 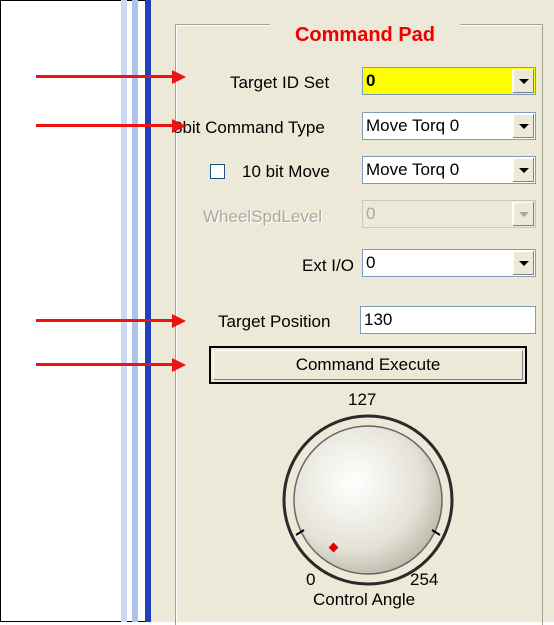 What do you see at coordinates (217, 171) in the screenshot?
I see `move-10bit-checkbox` at bounding box center [217, 171].